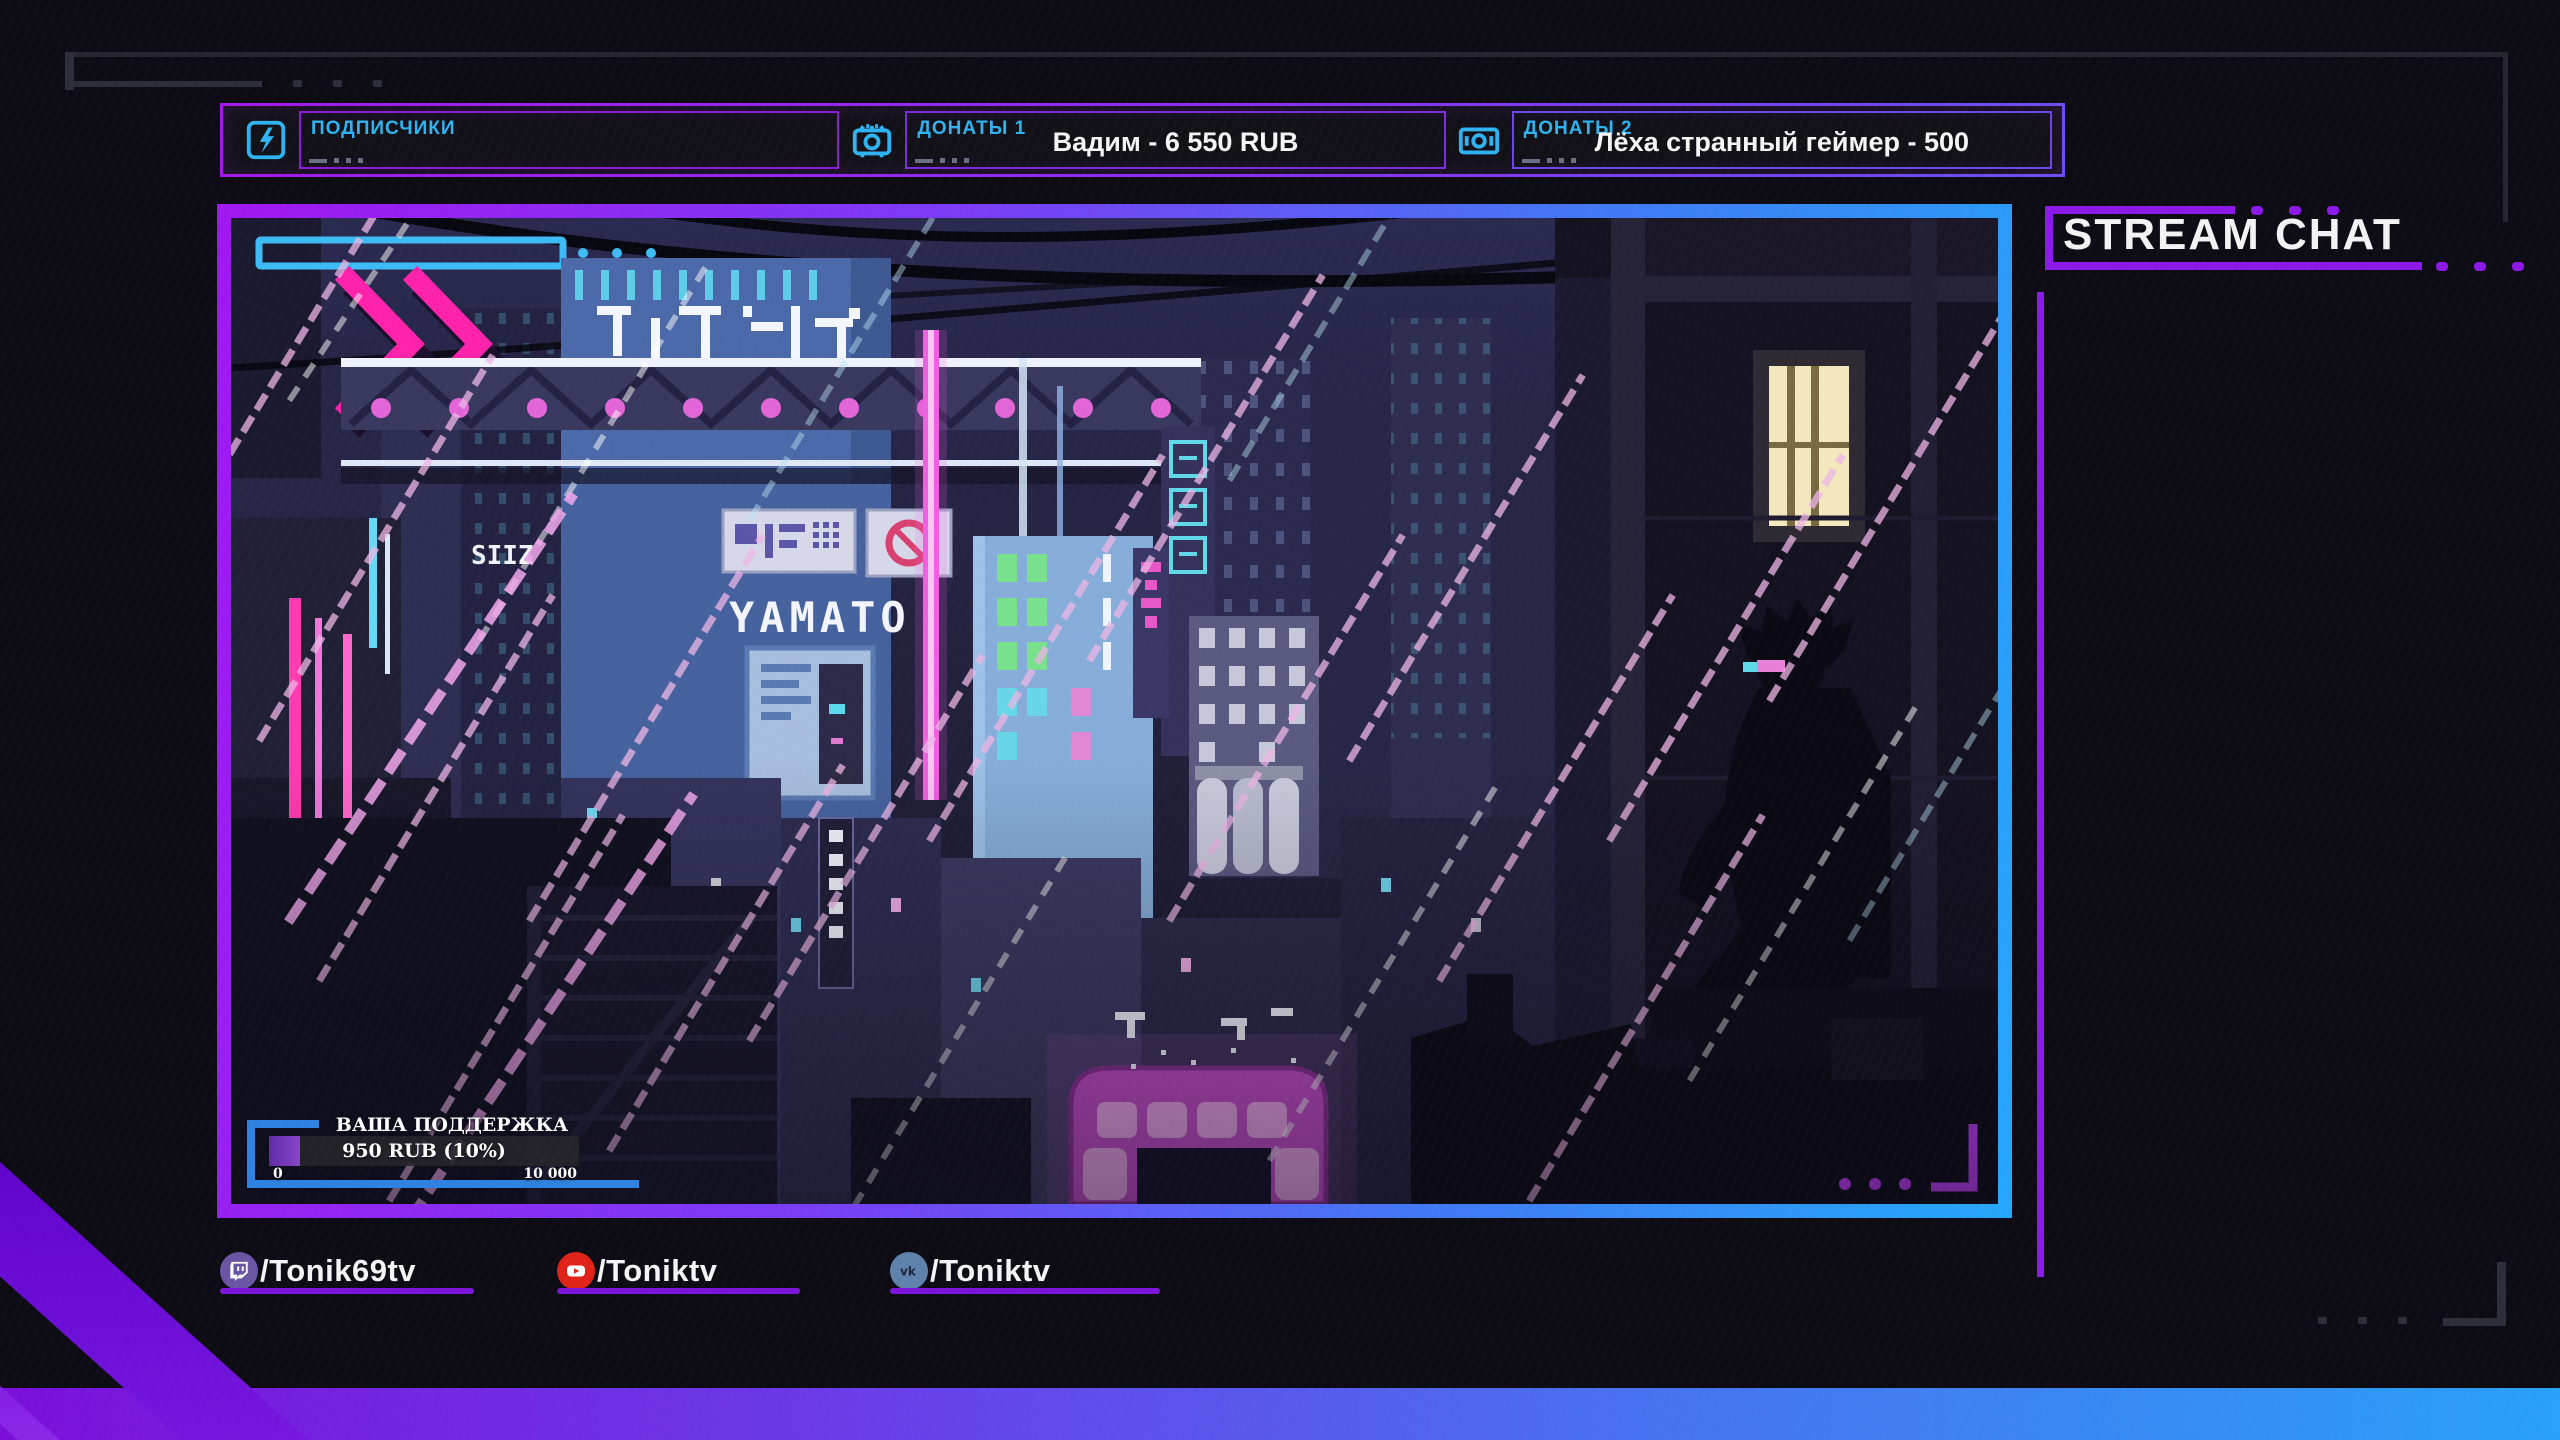  Describe the element at coordinates (2232, 234) in the screenshot. I see `stream-chat-title: STREAM CHAT` at that location.